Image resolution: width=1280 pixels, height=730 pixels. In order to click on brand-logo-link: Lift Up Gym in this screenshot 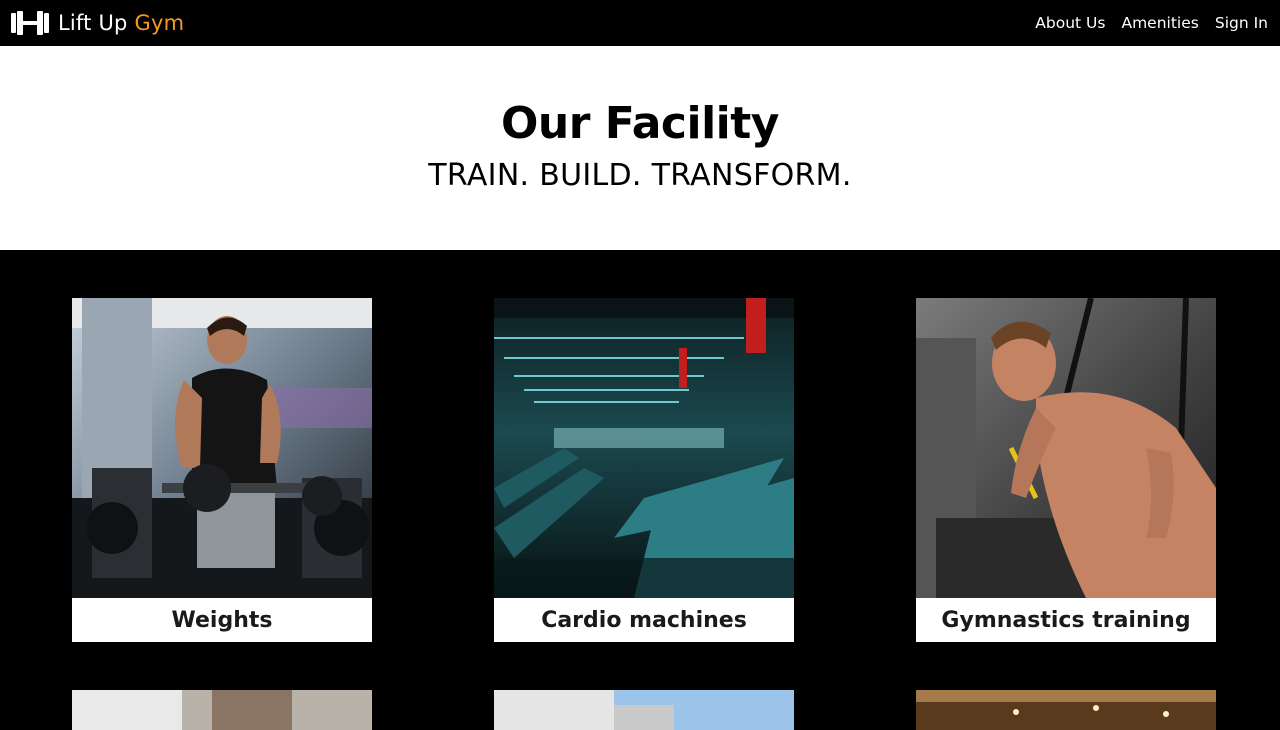, I will do `click(97, 23)`.